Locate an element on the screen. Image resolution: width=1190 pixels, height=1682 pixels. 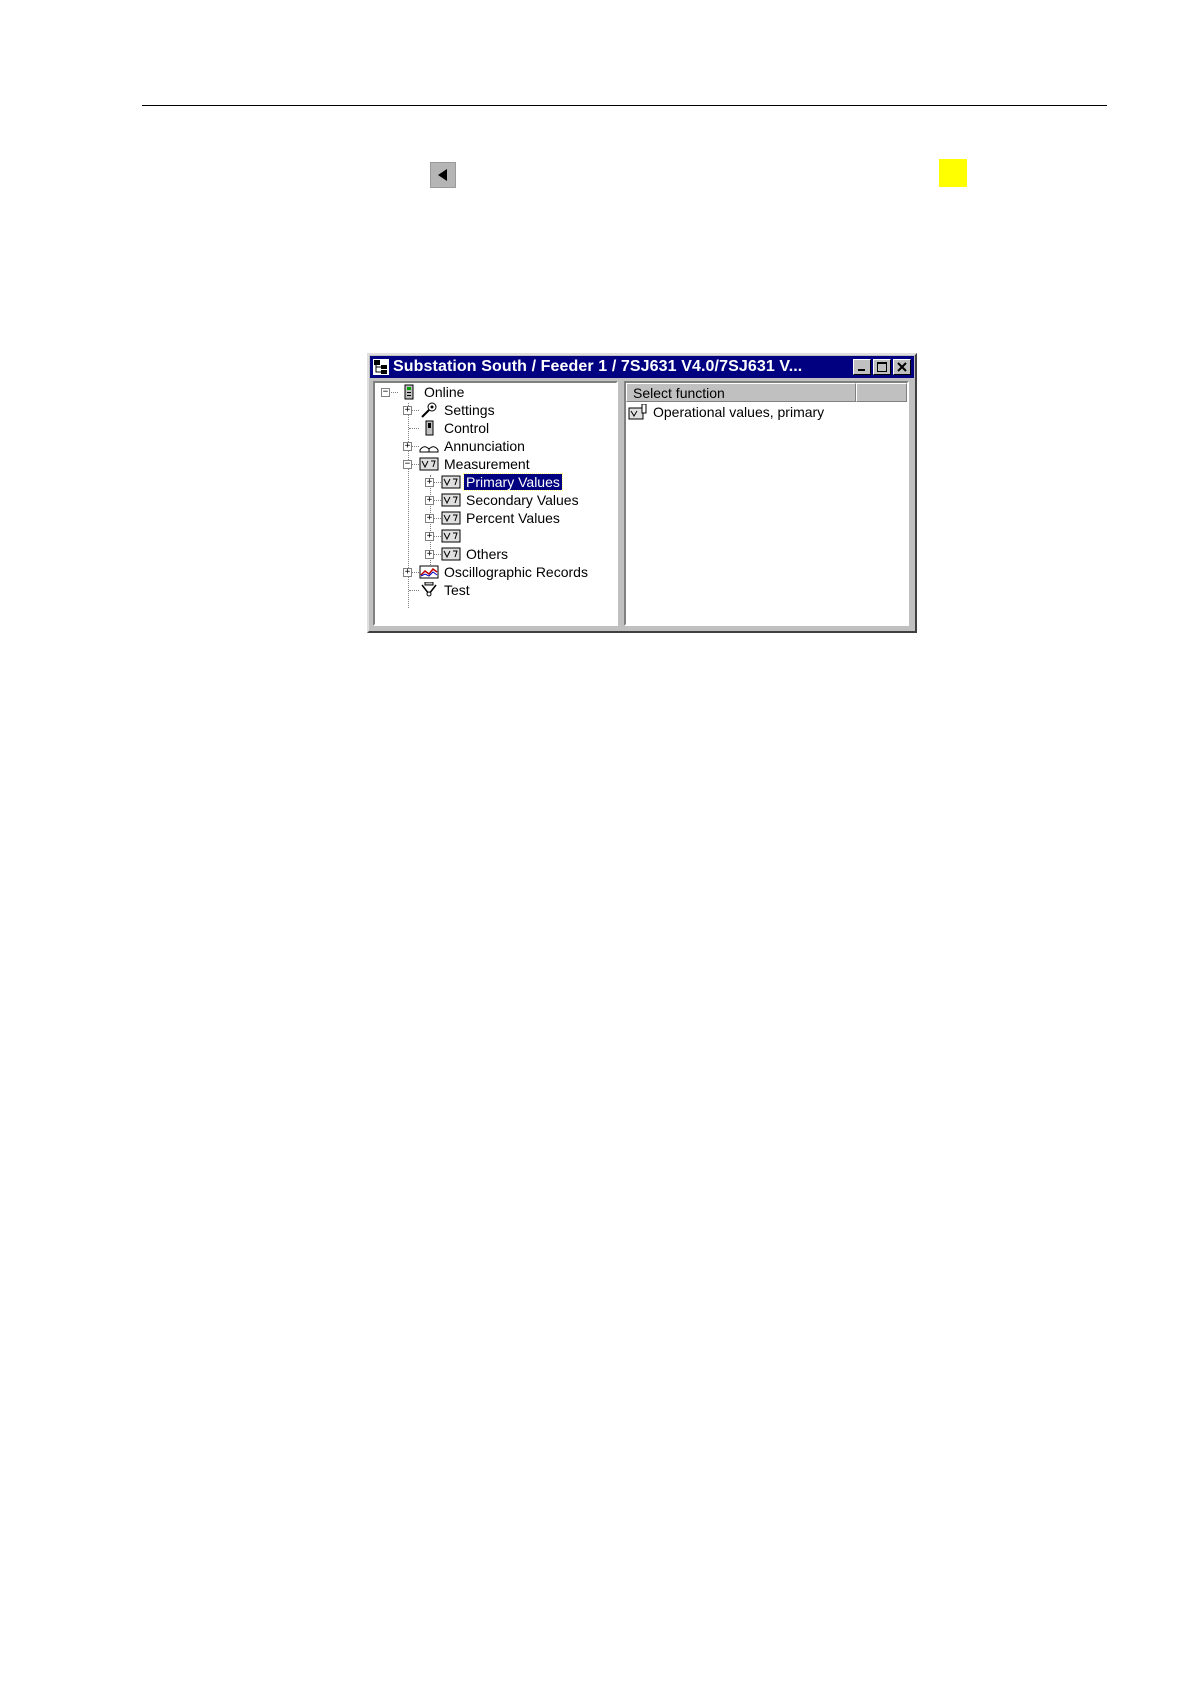
yellow-marker is located at coordinates (953, 173).